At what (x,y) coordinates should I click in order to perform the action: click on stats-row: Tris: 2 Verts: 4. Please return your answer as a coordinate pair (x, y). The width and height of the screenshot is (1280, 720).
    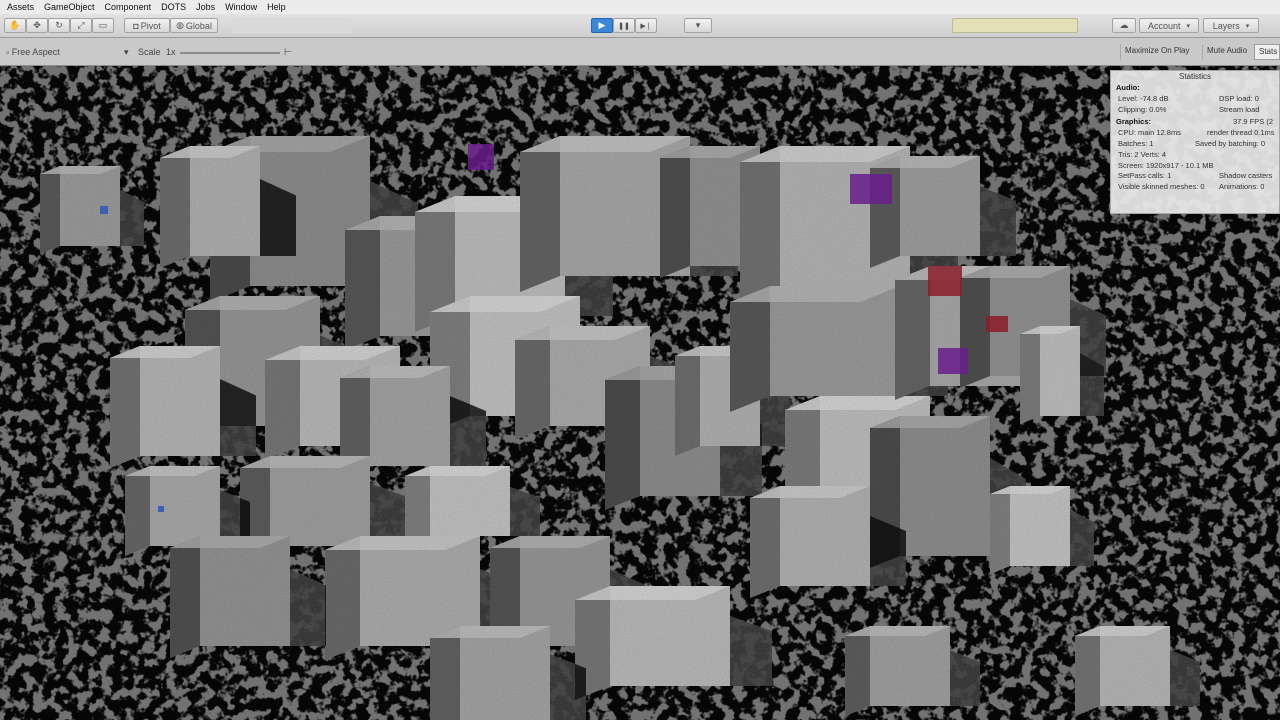
    Looking at the image, I should click on (1195, 155).